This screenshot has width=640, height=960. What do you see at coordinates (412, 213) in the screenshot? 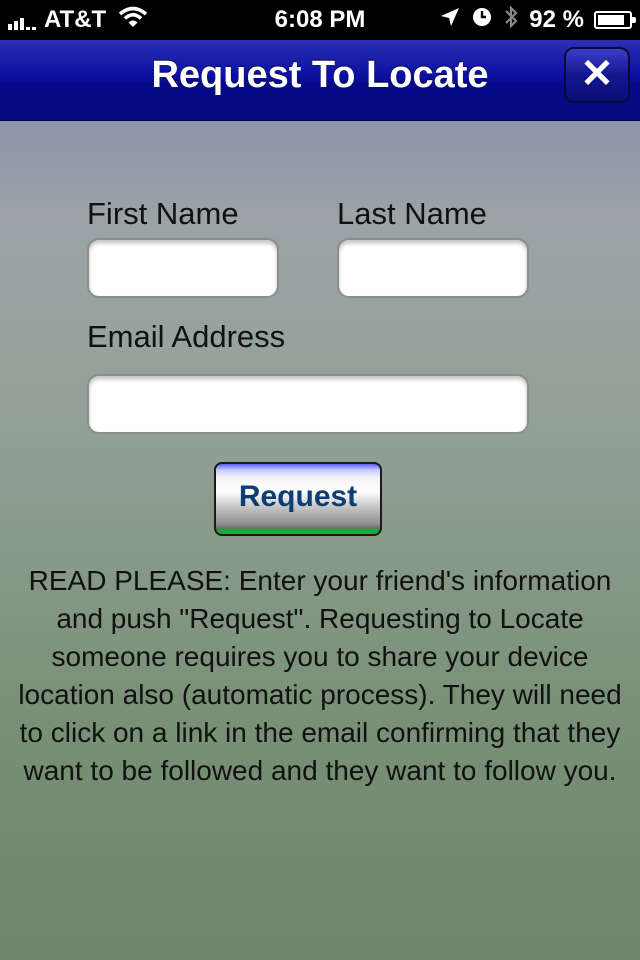
I see `last-name-label: Last Name` at bounding box center [412, 213].